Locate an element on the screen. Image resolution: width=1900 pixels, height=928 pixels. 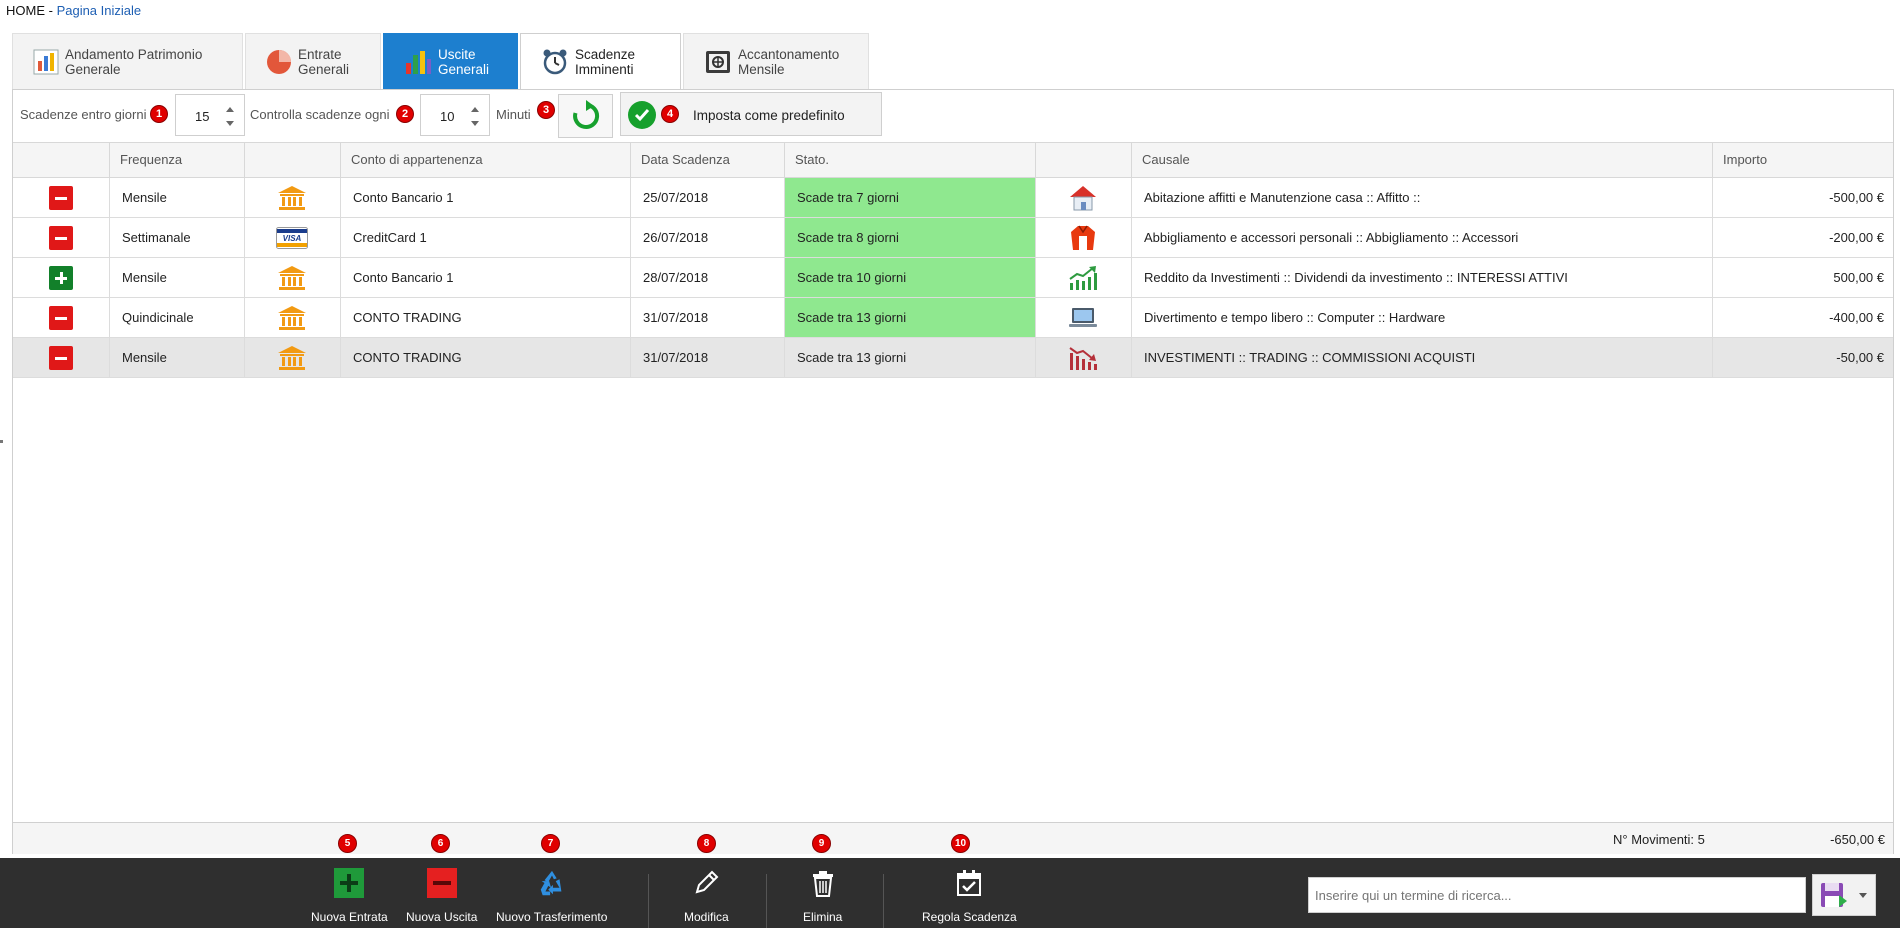
tab-scadenze-imminenti: Scadenze Imminenti is located at coordinates (600, 61).